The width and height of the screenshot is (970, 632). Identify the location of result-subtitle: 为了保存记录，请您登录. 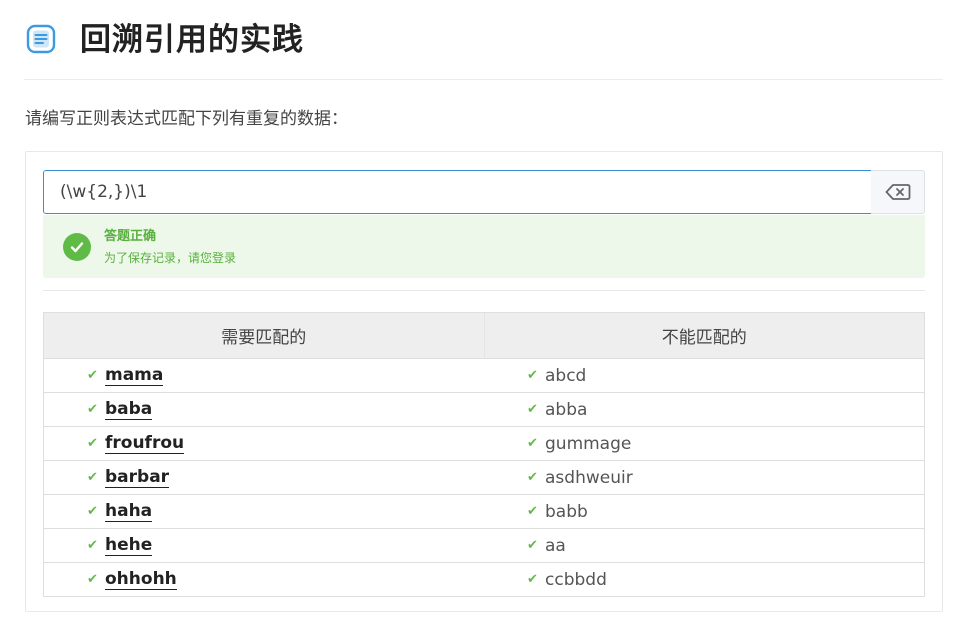
(170, 258).